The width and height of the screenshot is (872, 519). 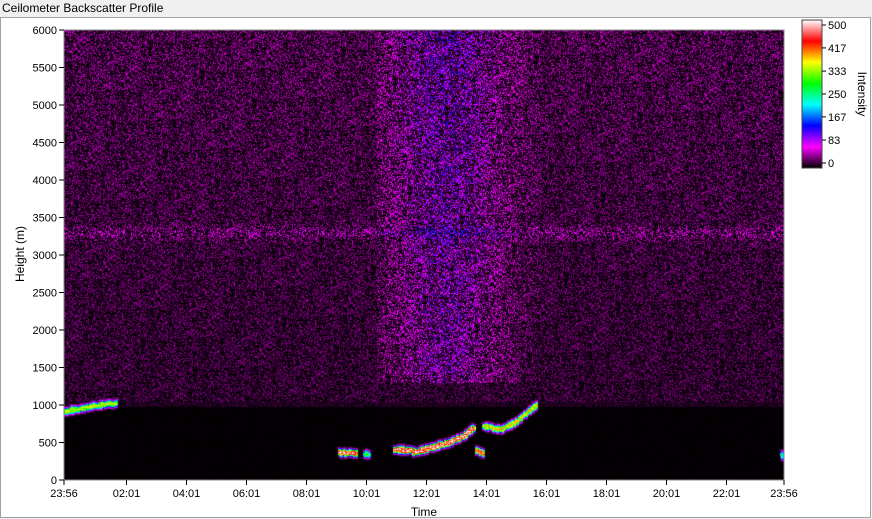 I want to click on x-axis-title: Time, so click(x=424, y=512).